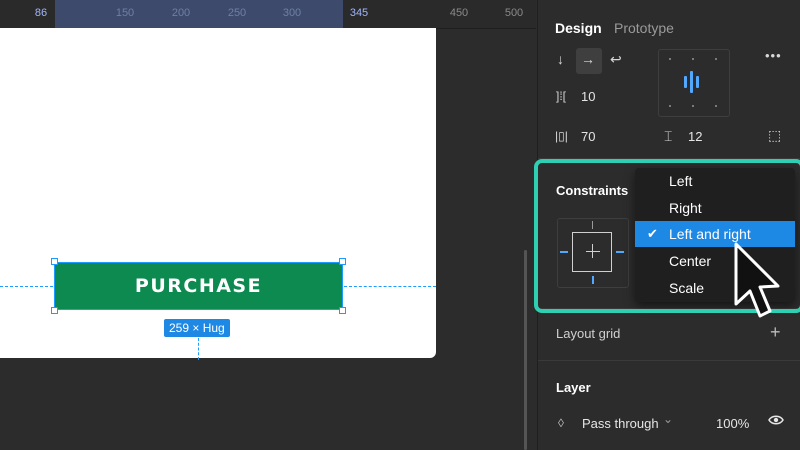 Image resolution: width=800 pixels, height=450 pixels. What do you see at coordinates (197, 328) in the screenshot?
I see `size-badge: 259 × Hug` at bounding box center [197, 328].